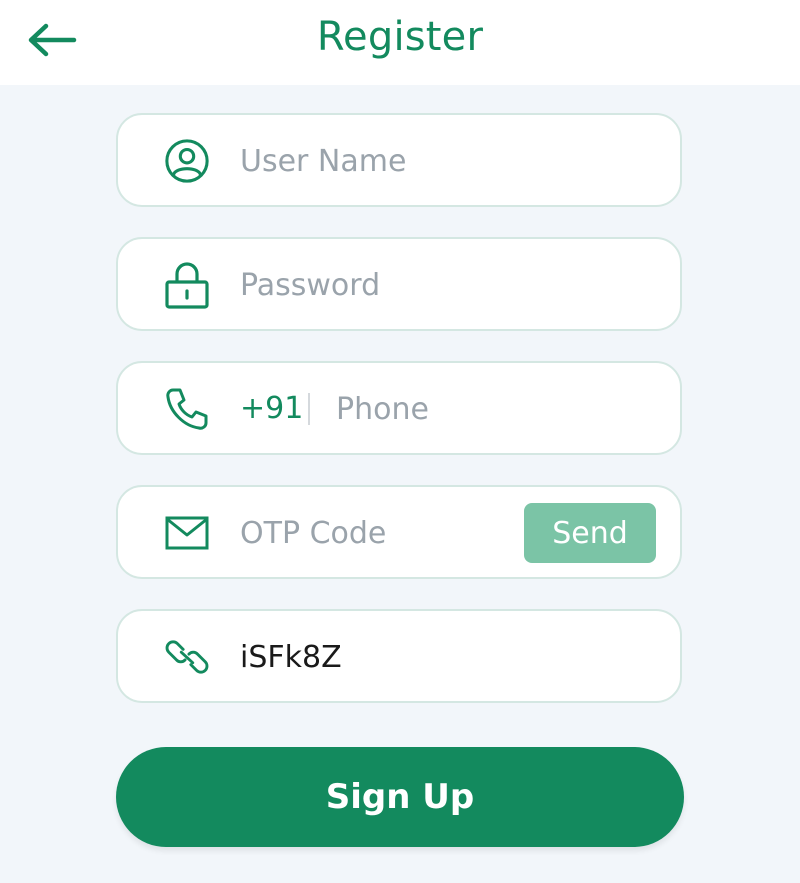 This screenshot has height=883, width=800. Describe the element at coordinates (400, 797) in the screenshot. I see `sign-up-button: Sign Up` at that location.